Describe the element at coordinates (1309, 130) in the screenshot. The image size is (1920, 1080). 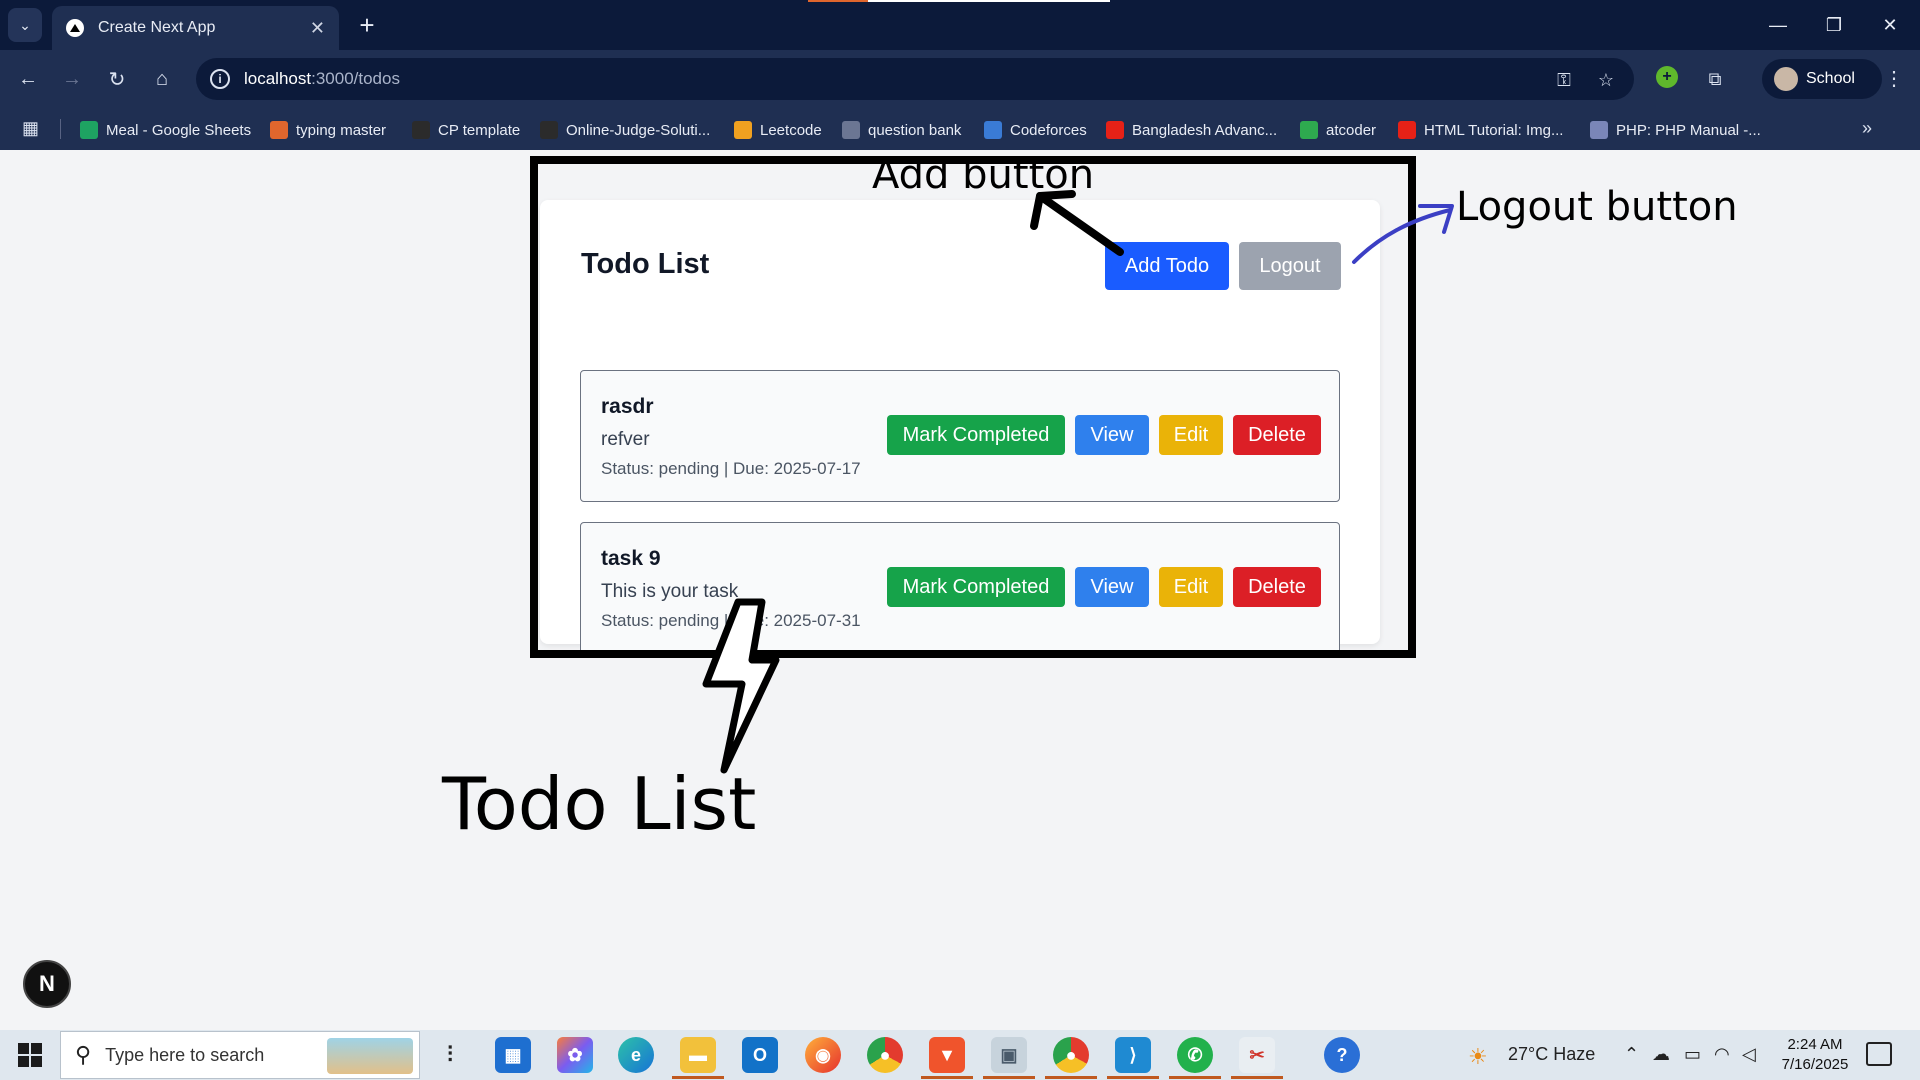
I see `atcoder-icon` at that location.